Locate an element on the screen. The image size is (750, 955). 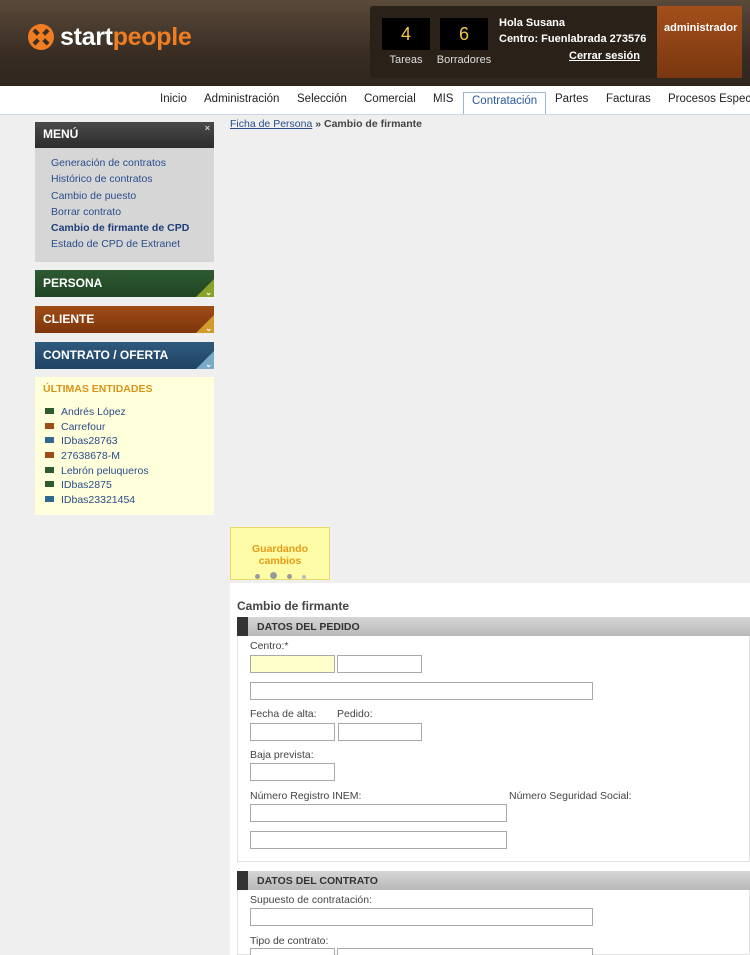
entity-item: Andrés López is located at coordinates (124, 412).